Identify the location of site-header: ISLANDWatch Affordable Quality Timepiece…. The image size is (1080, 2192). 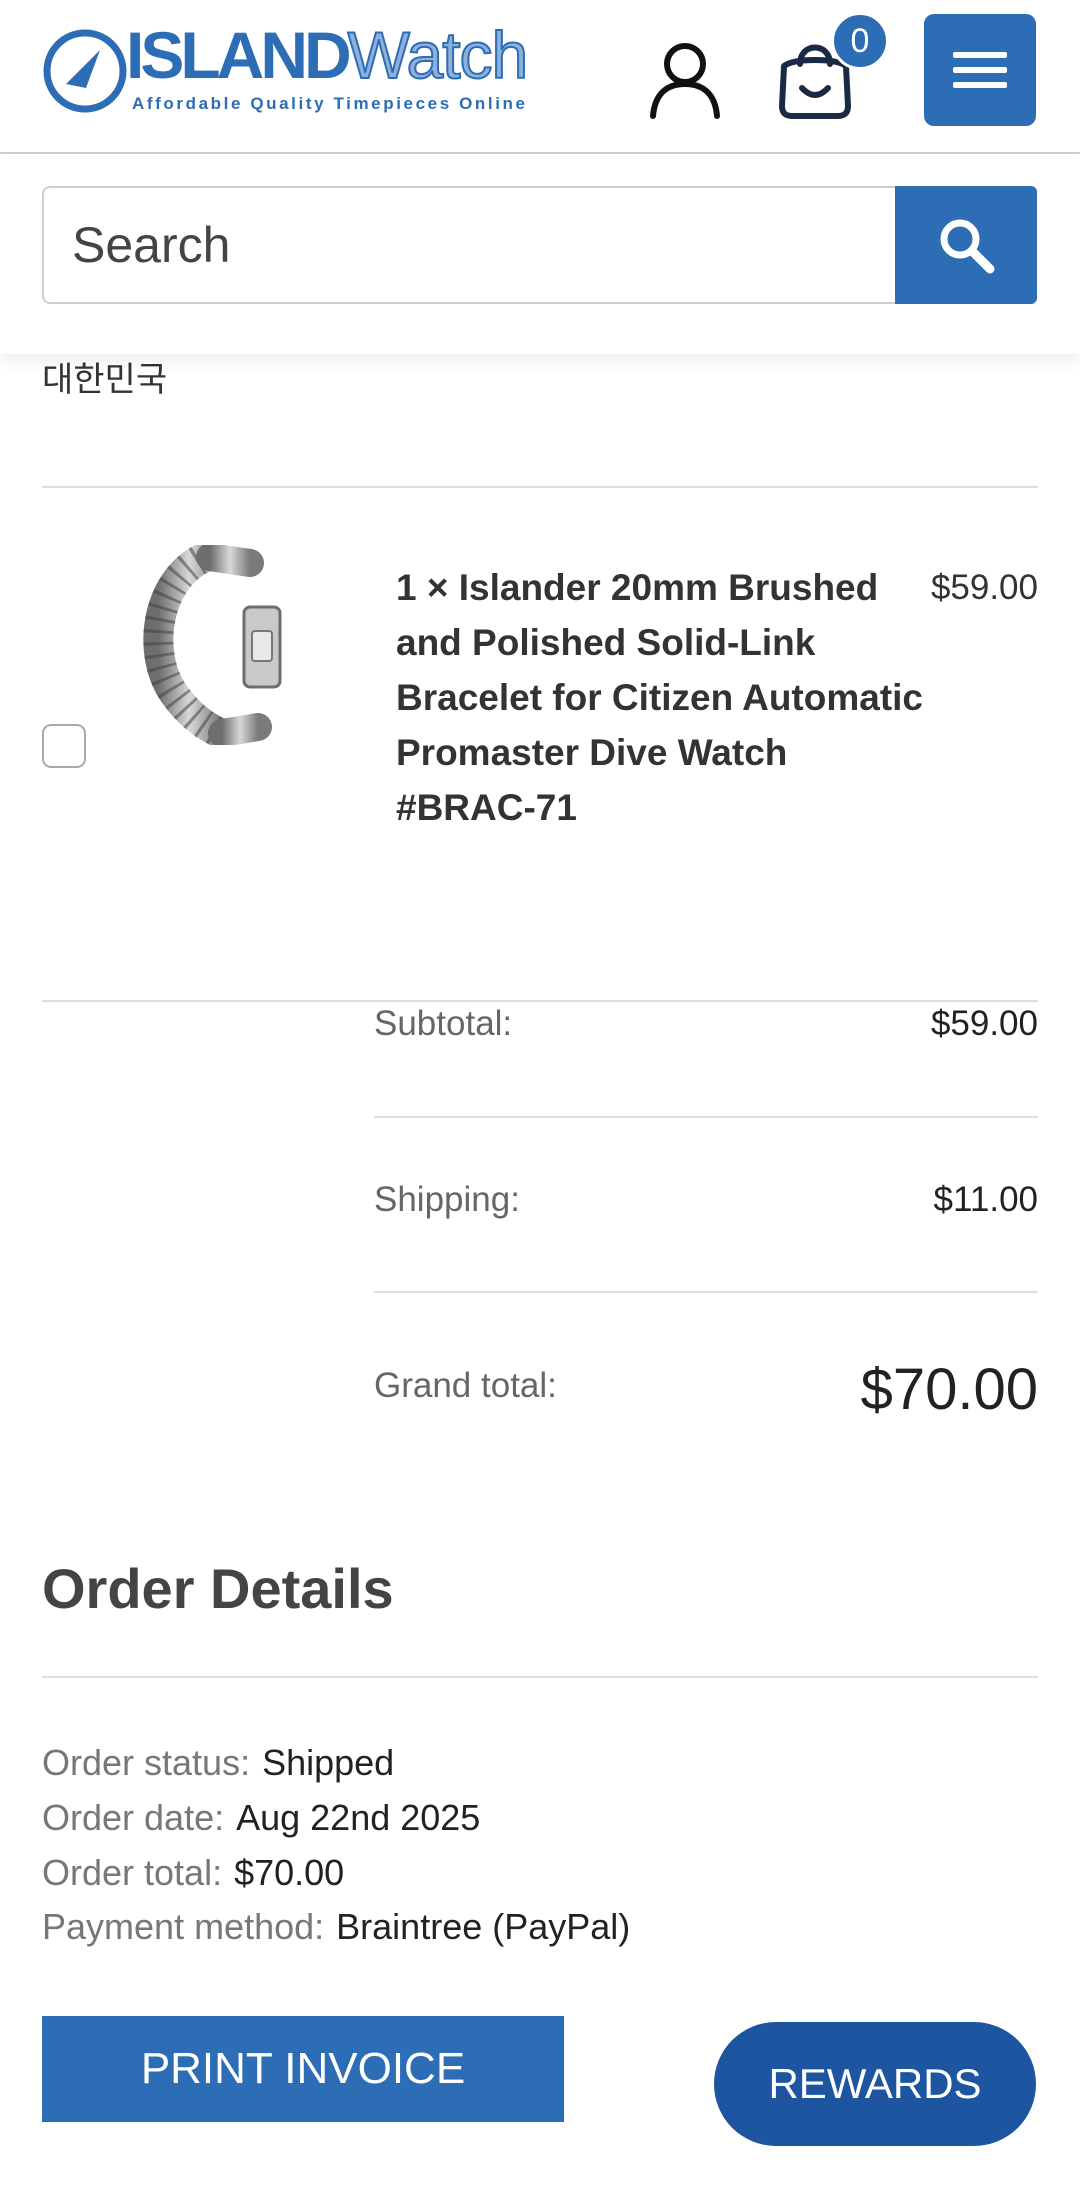
(540, 77).